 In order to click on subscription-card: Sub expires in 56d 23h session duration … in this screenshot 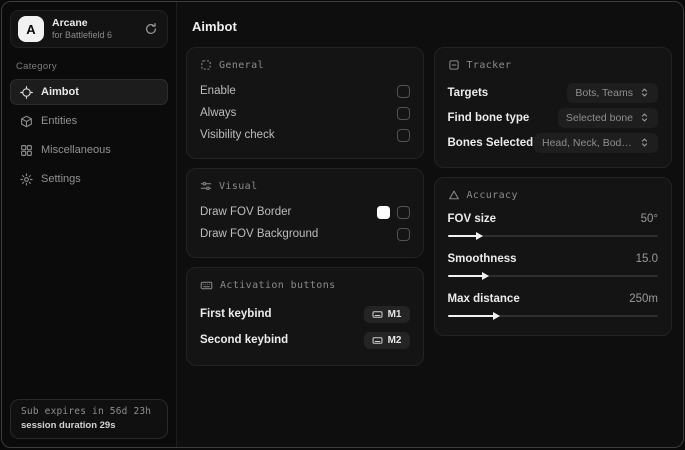, I will do `click(89, 419)`.